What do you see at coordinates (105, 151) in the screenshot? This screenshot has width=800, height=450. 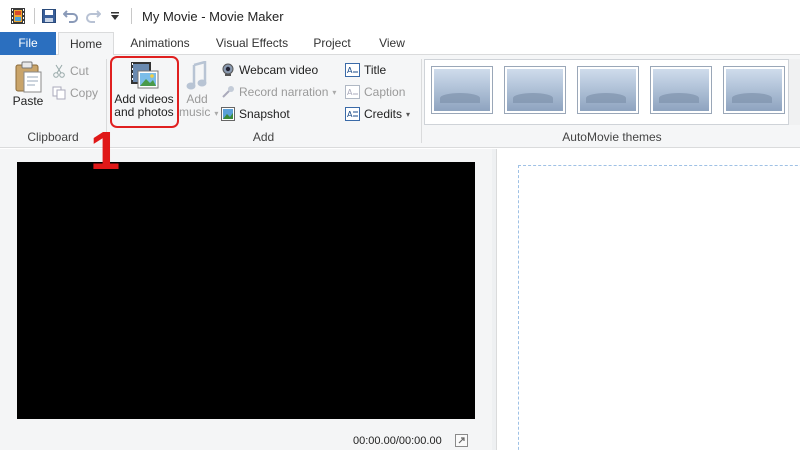 I see `step-number-annotation: 1` at bounding box center [105, 151].